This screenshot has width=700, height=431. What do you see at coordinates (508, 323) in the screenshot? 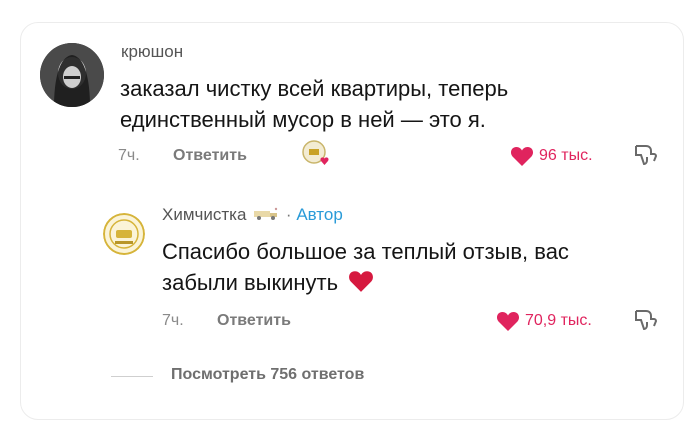
I see `reply-like-heart-icon` at bounding box center [508, 323].